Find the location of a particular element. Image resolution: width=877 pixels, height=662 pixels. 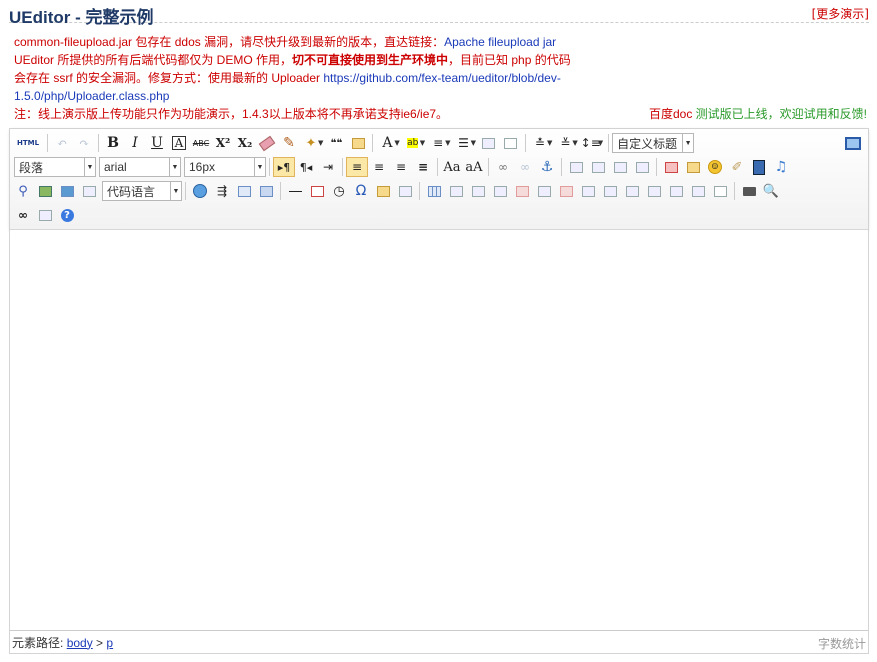

fontsize-select: 16px ▼ is located at coordinates (225, 167).